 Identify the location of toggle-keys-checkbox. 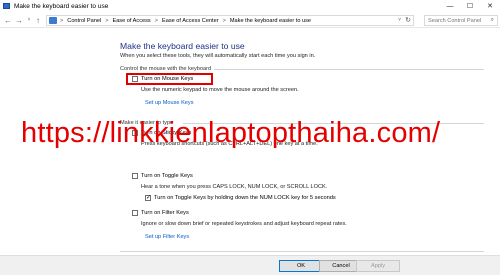
(135, 176).